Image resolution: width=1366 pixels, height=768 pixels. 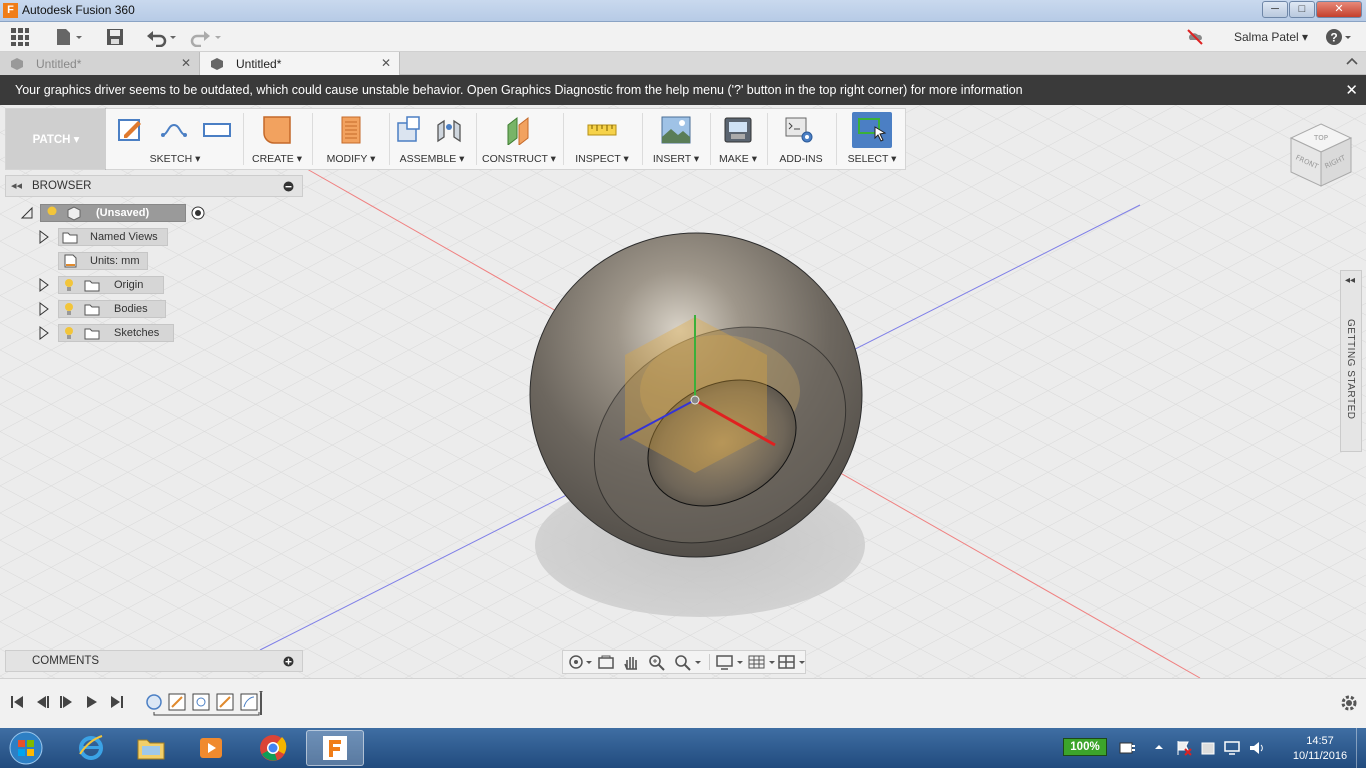 I want to click on make-group: MAKE ▾, so click(x=738, y=139).